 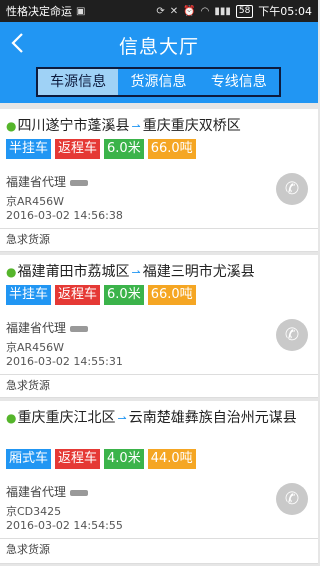 I want to click on sync-icon: ⟳, so click(x=160, y=11).